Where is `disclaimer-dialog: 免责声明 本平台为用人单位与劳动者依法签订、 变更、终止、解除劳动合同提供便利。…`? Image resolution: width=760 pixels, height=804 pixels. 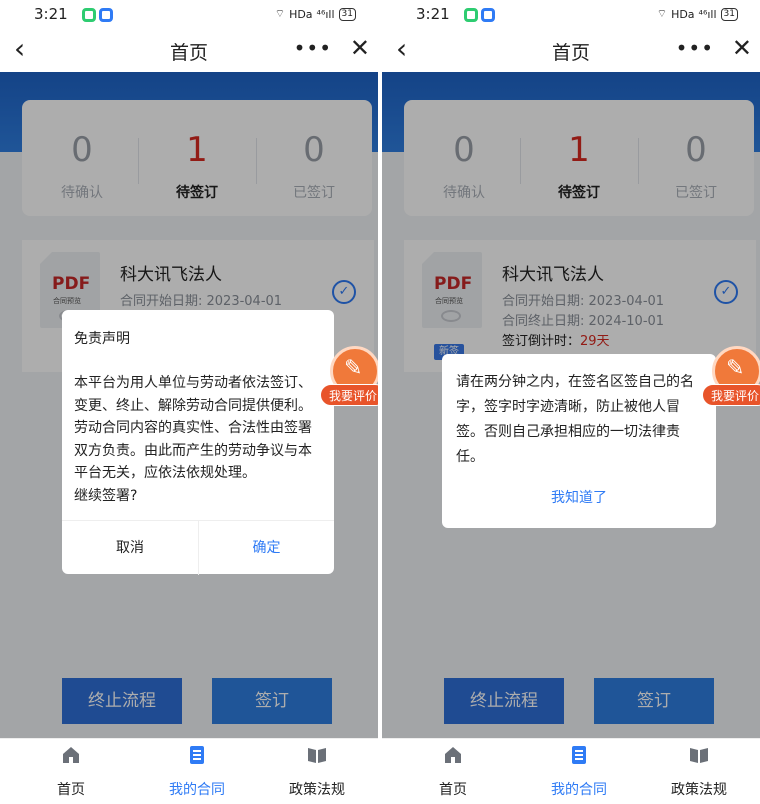 disclaimer-dialog: 免责声明 本平台为用人单位与劳动者依法签订、 变更、终止、解除劳动合同提供便利。… is located at coordinates (198, 442).